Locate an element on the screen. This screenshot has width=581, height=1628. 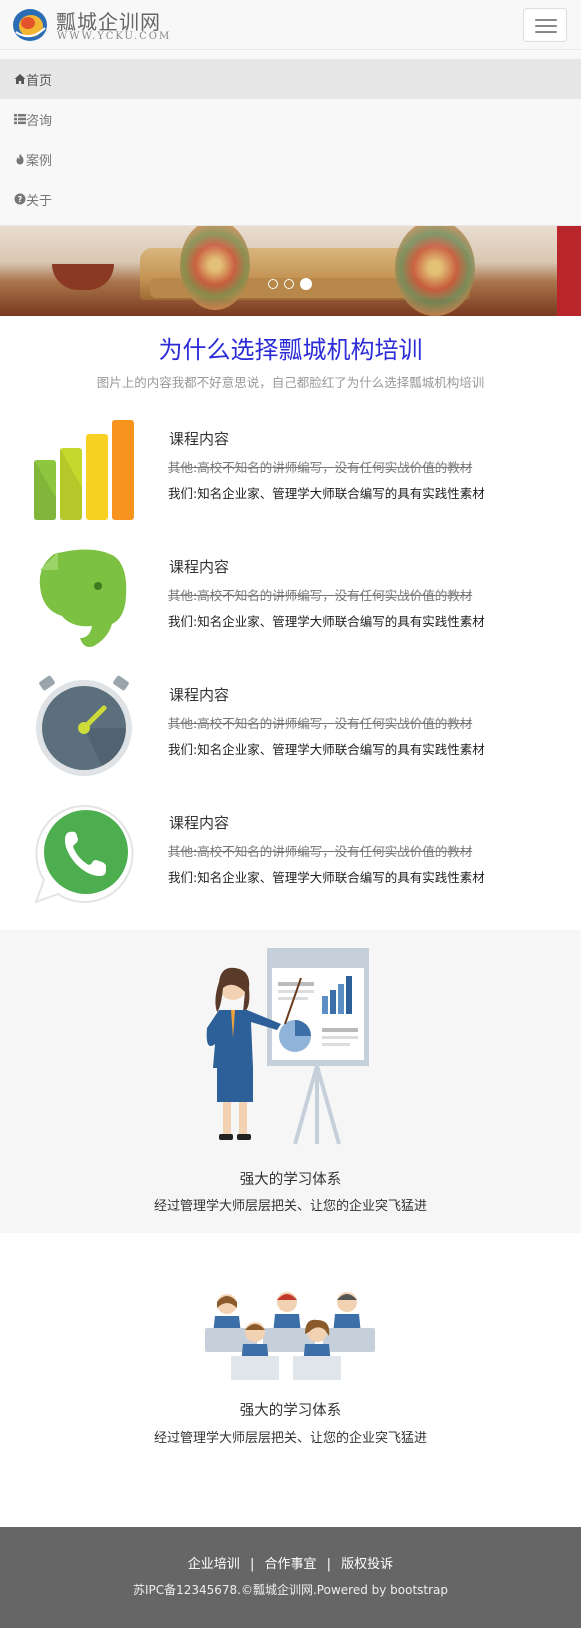
carousel-dot-active is located at coordinates (306, 284).